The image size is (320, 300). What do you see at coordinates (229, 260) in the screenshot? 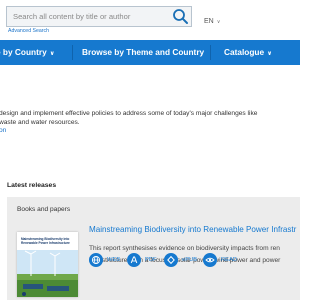
I see `action-label: READ` at bounding box center [229, 260].